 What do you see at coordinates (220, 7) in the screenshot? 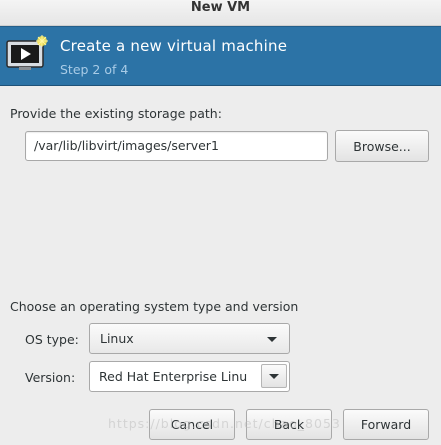
I see `window-title: New VM` at bounding box center [220, 7].